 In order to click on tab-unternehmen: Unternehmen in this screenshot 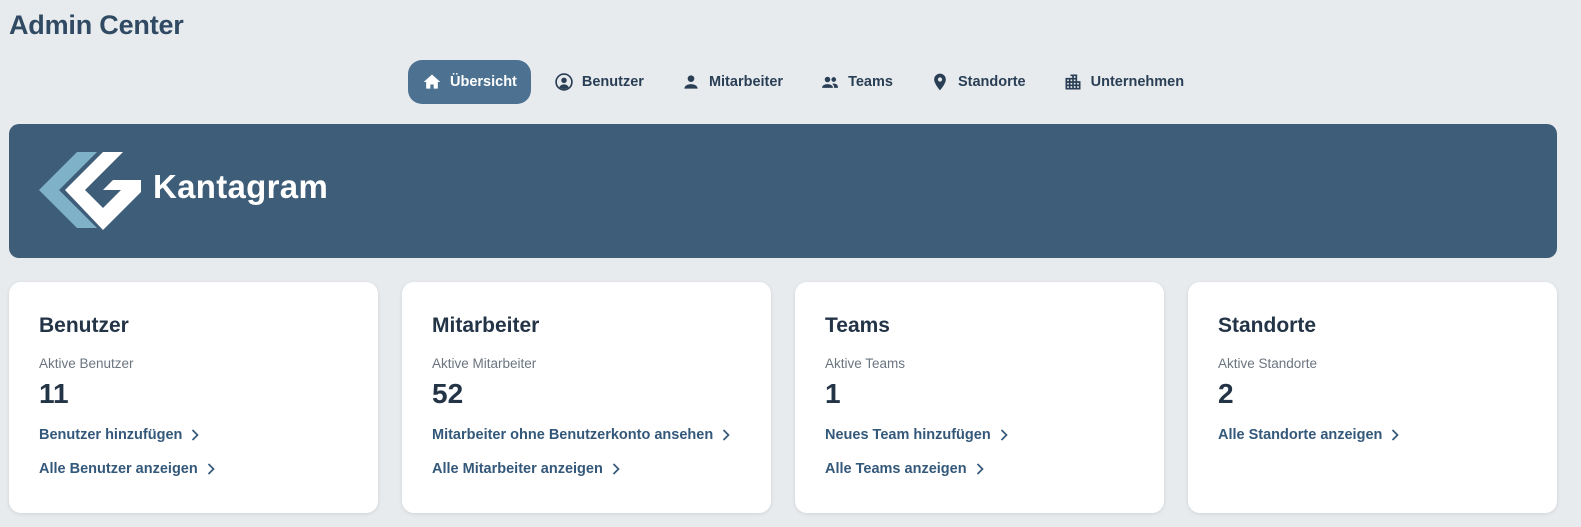, I will do `click(1123, 82)`.